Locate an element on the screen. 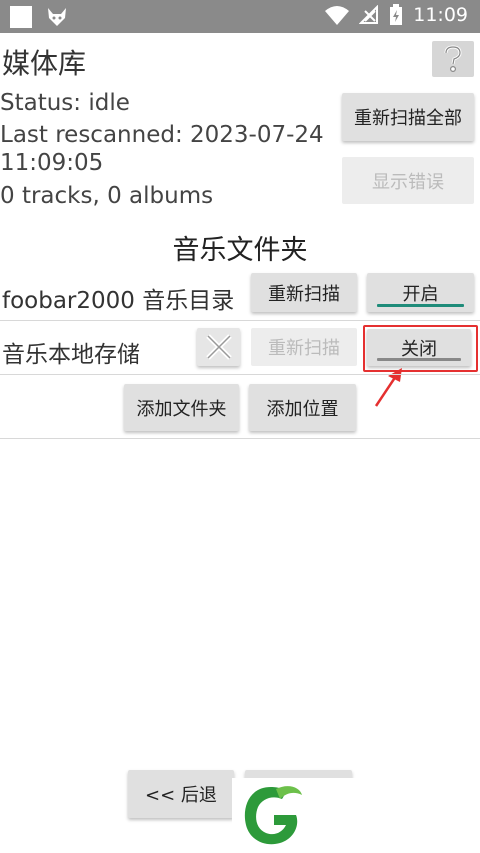  rescan-folder-button: 重新扫描 is located at coordinates (304, 292).